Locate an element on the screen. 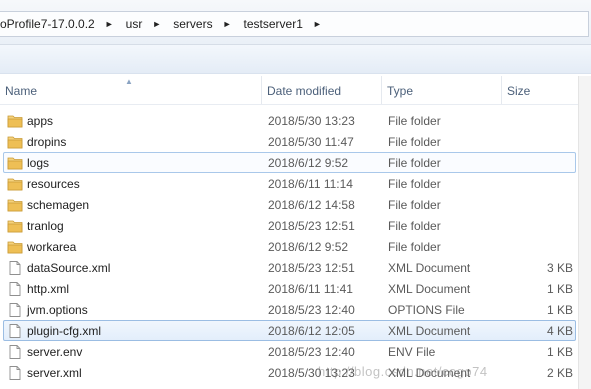 This screenshot has width=591, height=389. cell-size: 3 KB is located at coordinates (559, 268).